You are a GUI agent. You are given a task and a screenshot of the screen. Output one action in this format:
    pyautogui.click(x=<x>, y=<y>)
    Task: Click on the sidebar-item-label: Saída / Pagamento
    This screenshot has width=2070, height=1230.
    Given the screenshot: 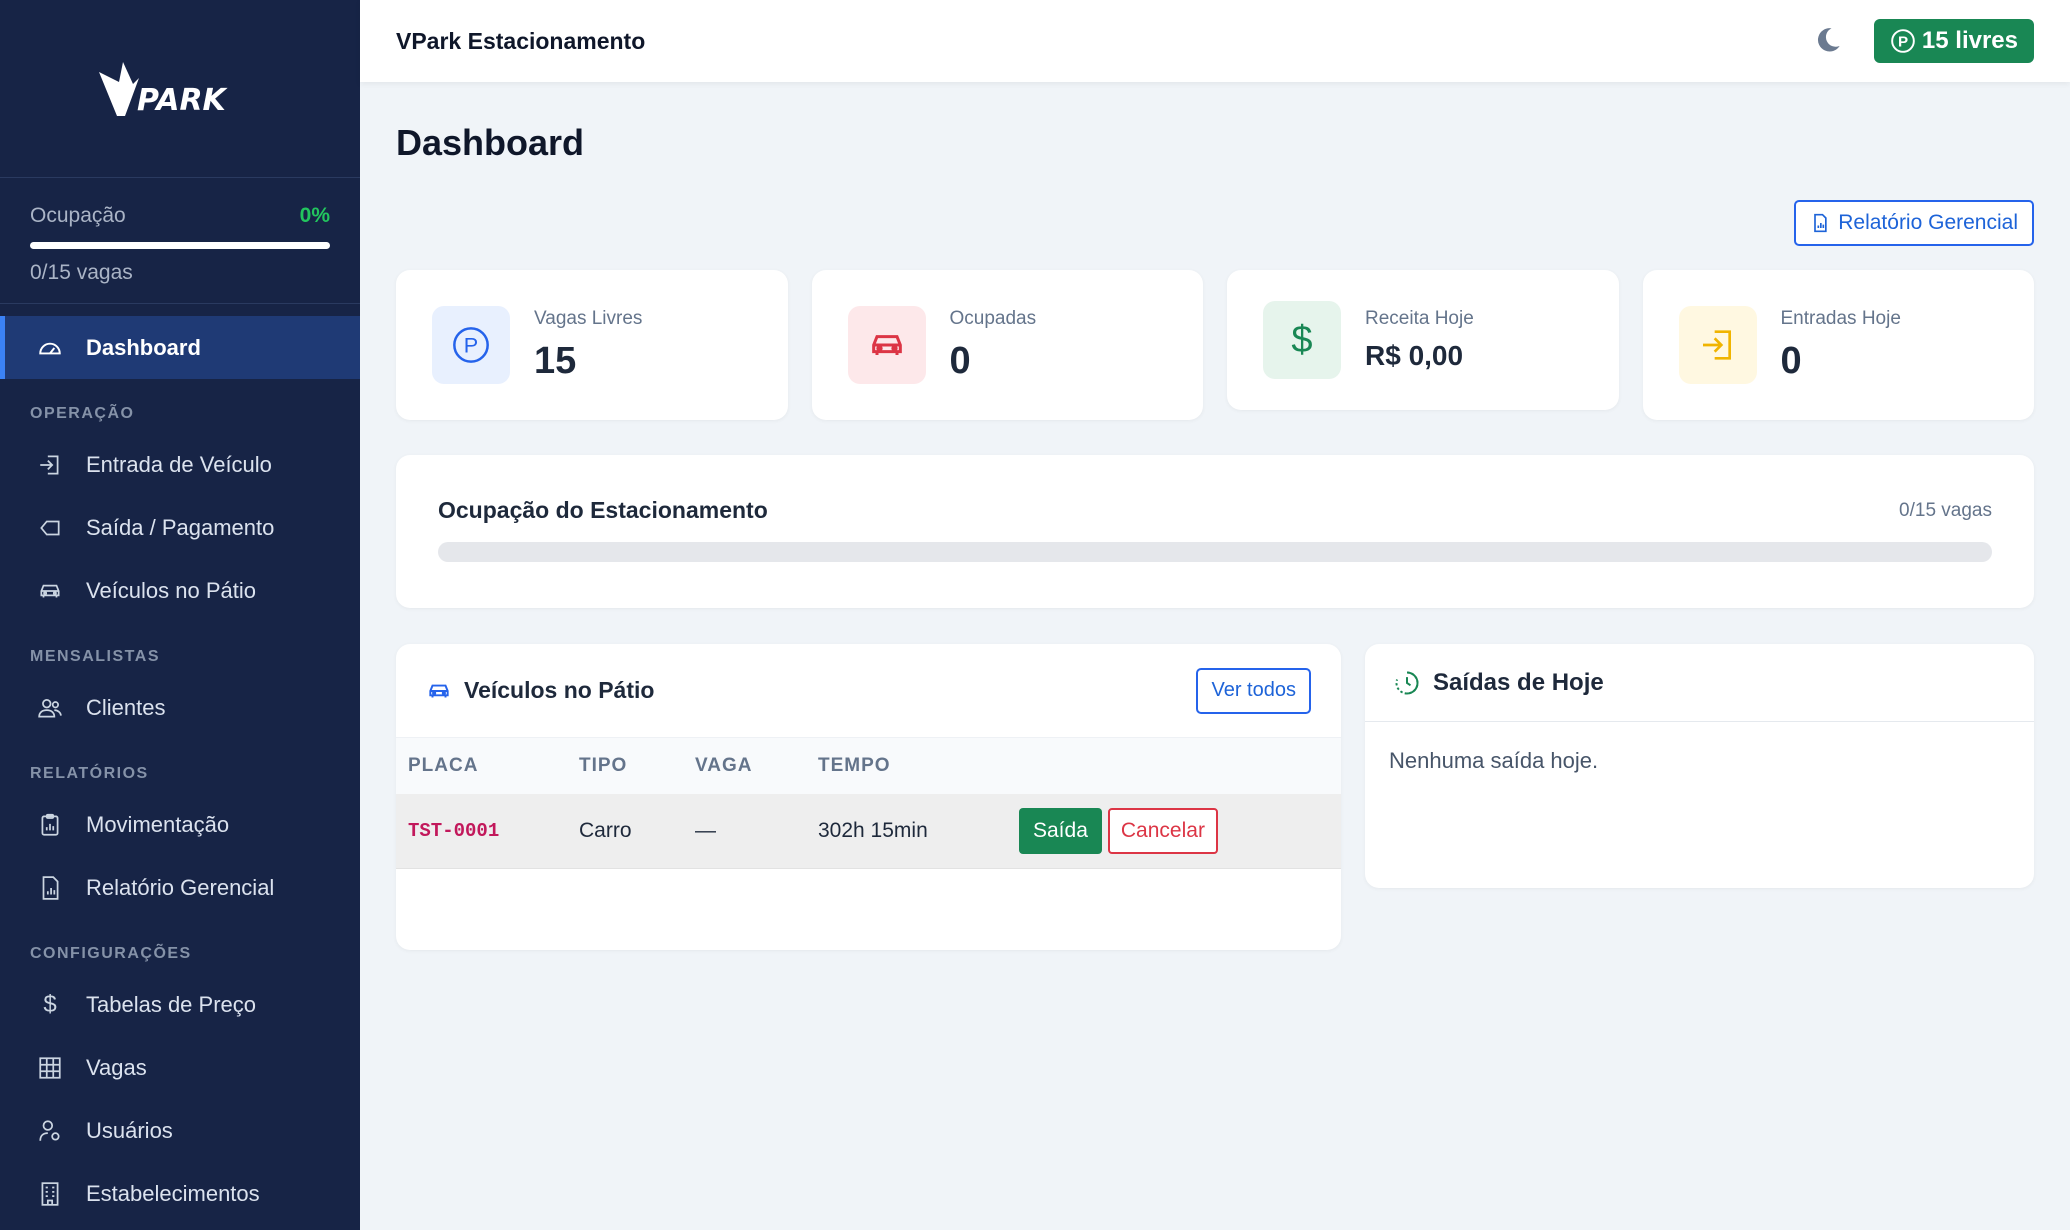 What is the action you would take?
    pyautogui.click(x=180, y=527)
    